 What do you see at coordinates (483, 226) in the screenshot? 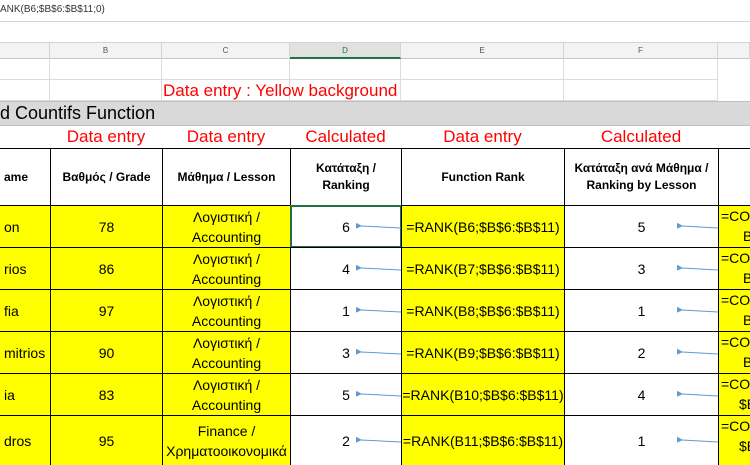
I see `formula-cell: =RANK(B6;$B$6:$B$11)` at bounding box center [483, 226].